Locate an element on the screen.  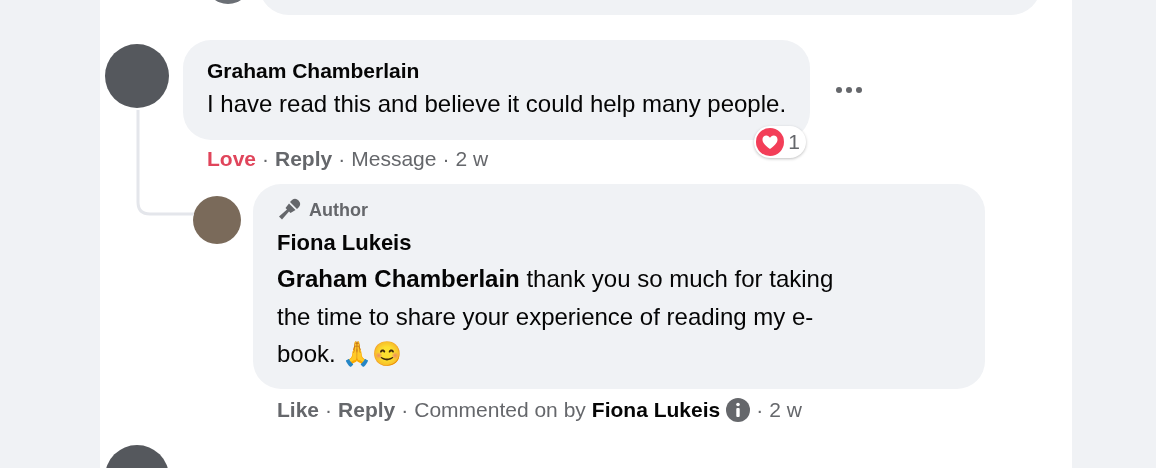
author-label: Author is located at coordinates (338, 210).